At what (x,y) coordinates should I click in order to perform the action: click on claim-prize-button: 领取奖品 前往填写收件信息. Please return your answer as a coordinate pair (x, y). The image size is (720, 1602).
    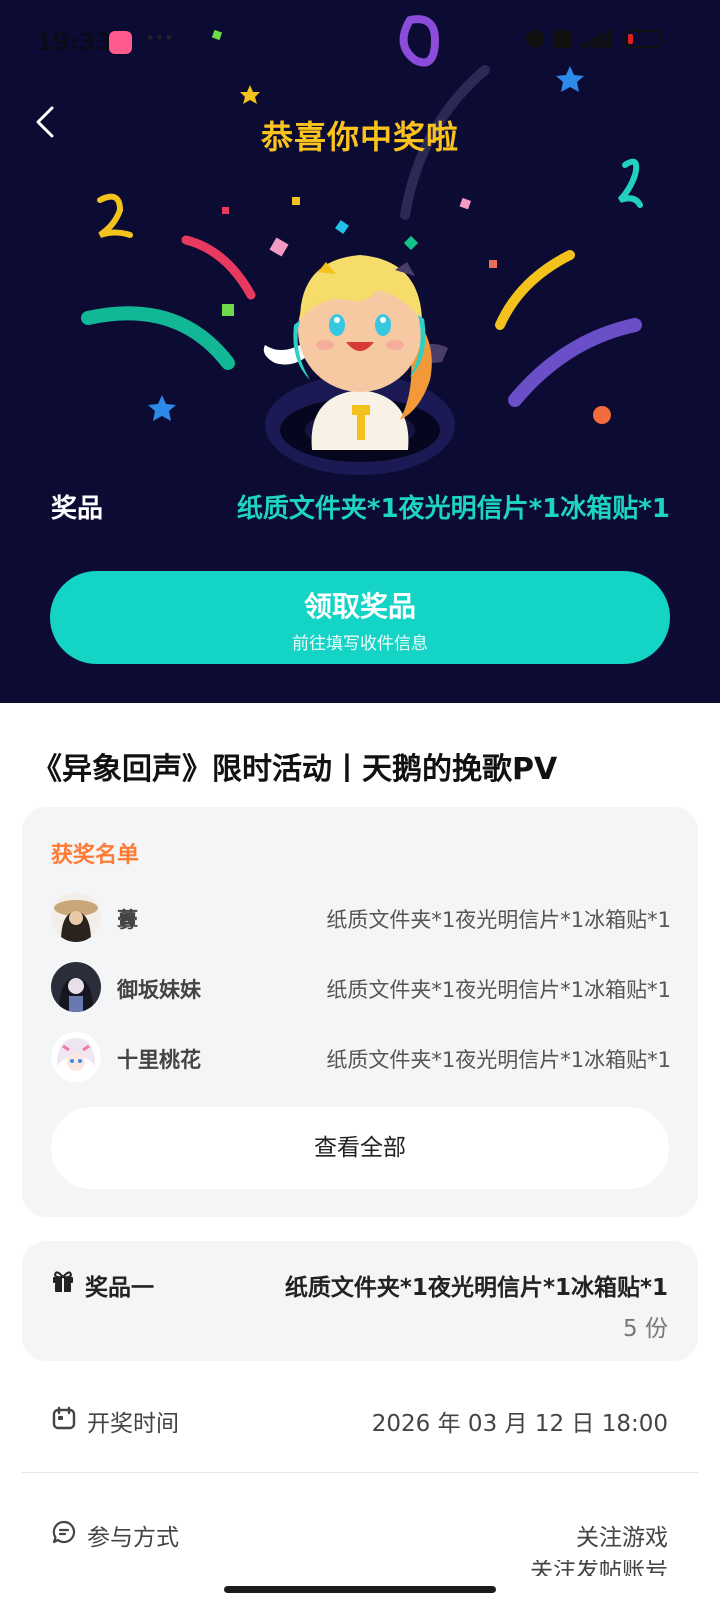
    Looking at the image, I should click on (360, 617).